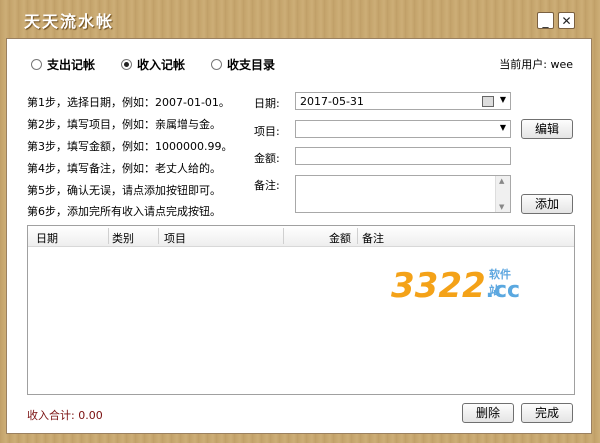 Image resolution: width=600 pixels, height=443 pixels. I want to click on column-header-item: 项目, so click(175, 238).